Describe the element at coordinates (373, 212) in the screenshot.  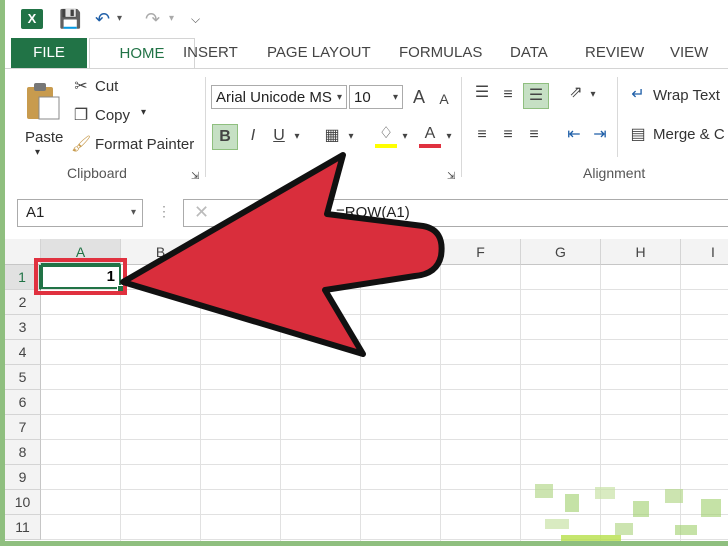
I see `formula-text: =ROW(A1)` at that location.